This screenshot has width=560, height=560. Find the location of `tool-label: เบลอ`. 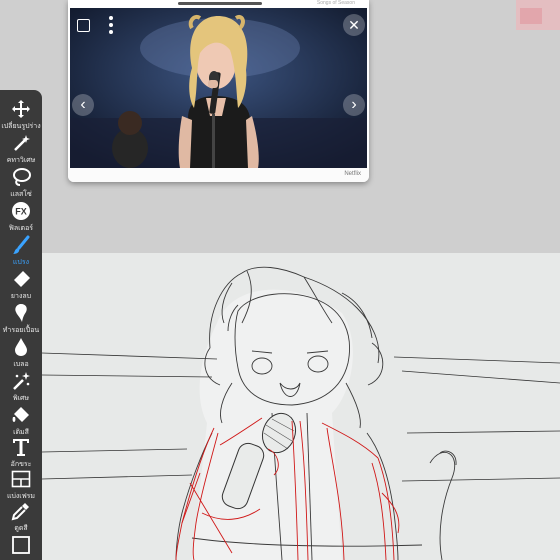

tool-label: เบลอ is located at coordinates (21, 364).